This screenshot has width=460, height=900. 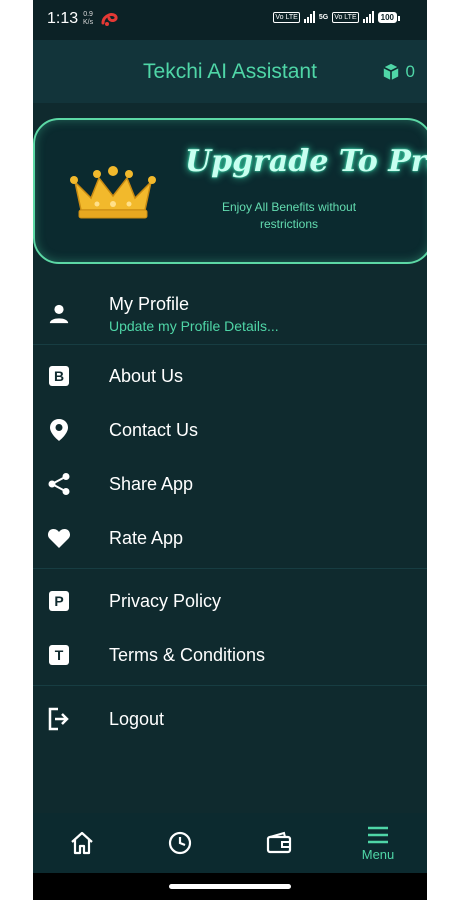 I want to click on menu-label-privacy-policy: Privacy Policy, so click(x=165, y=601).